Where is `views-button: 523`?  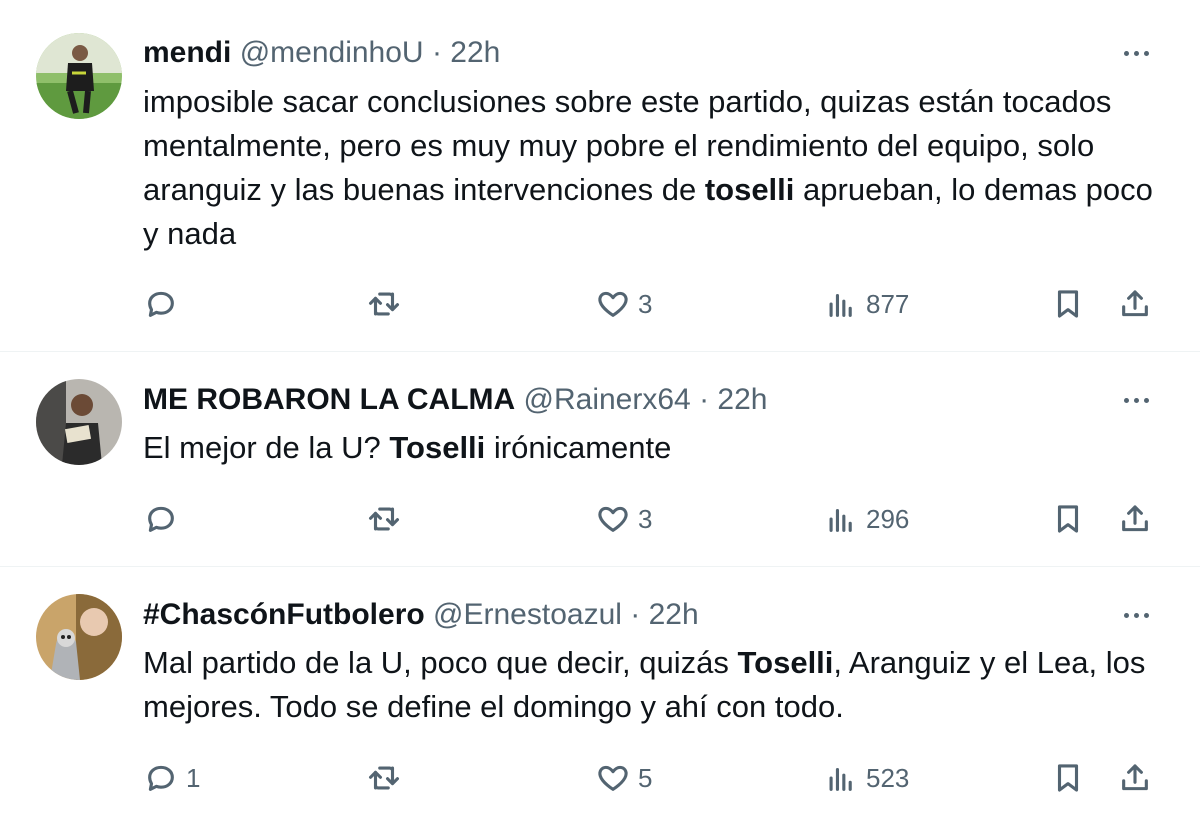
views-button: 523 is located at coordinates (866, 778).